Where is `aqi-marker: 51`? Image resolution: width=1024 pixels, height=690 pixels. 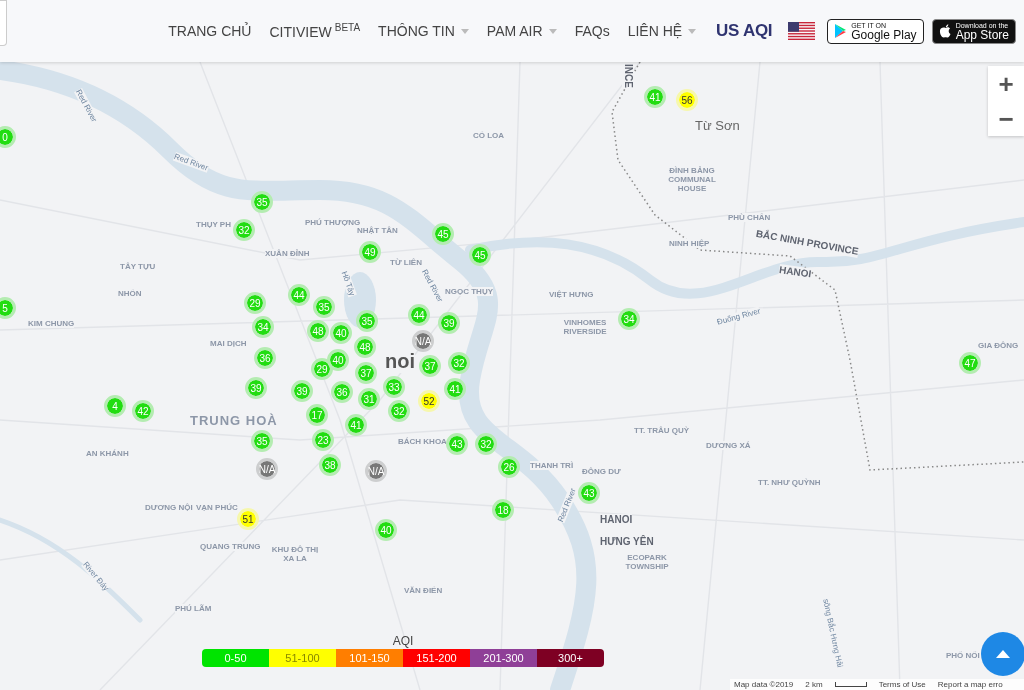 aqi-marker: 51 is located at coordinates (248, 519).